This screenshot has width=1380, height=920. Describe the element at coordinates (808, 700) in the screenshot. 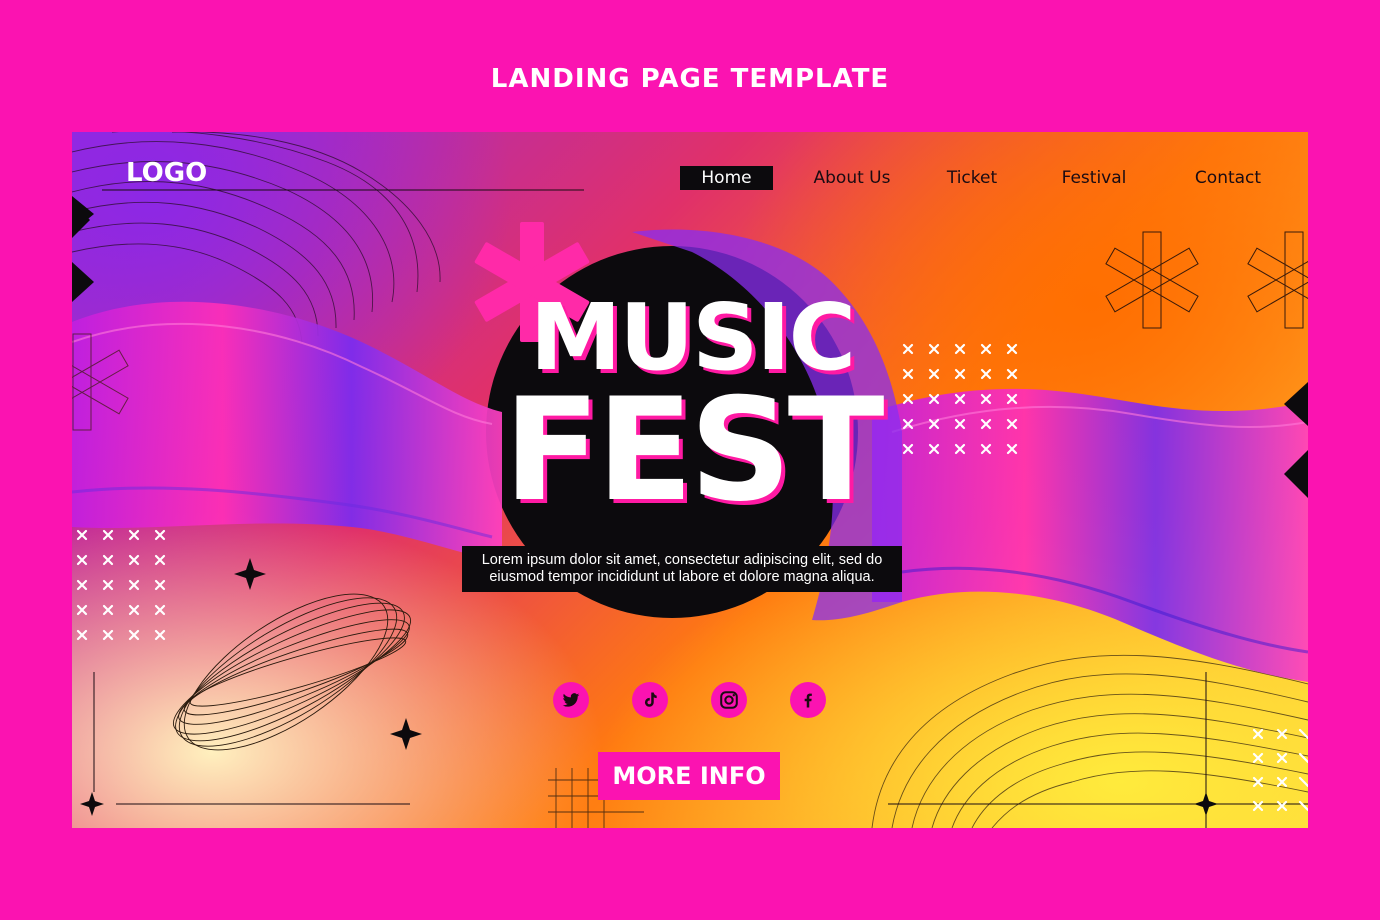

I see `facebook-icon` at that location.